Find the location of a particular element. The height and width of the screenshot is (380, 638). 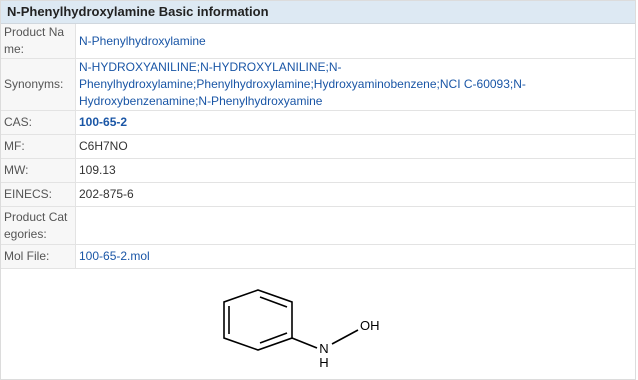

benzene-ring is located at coordinates (291, 319).